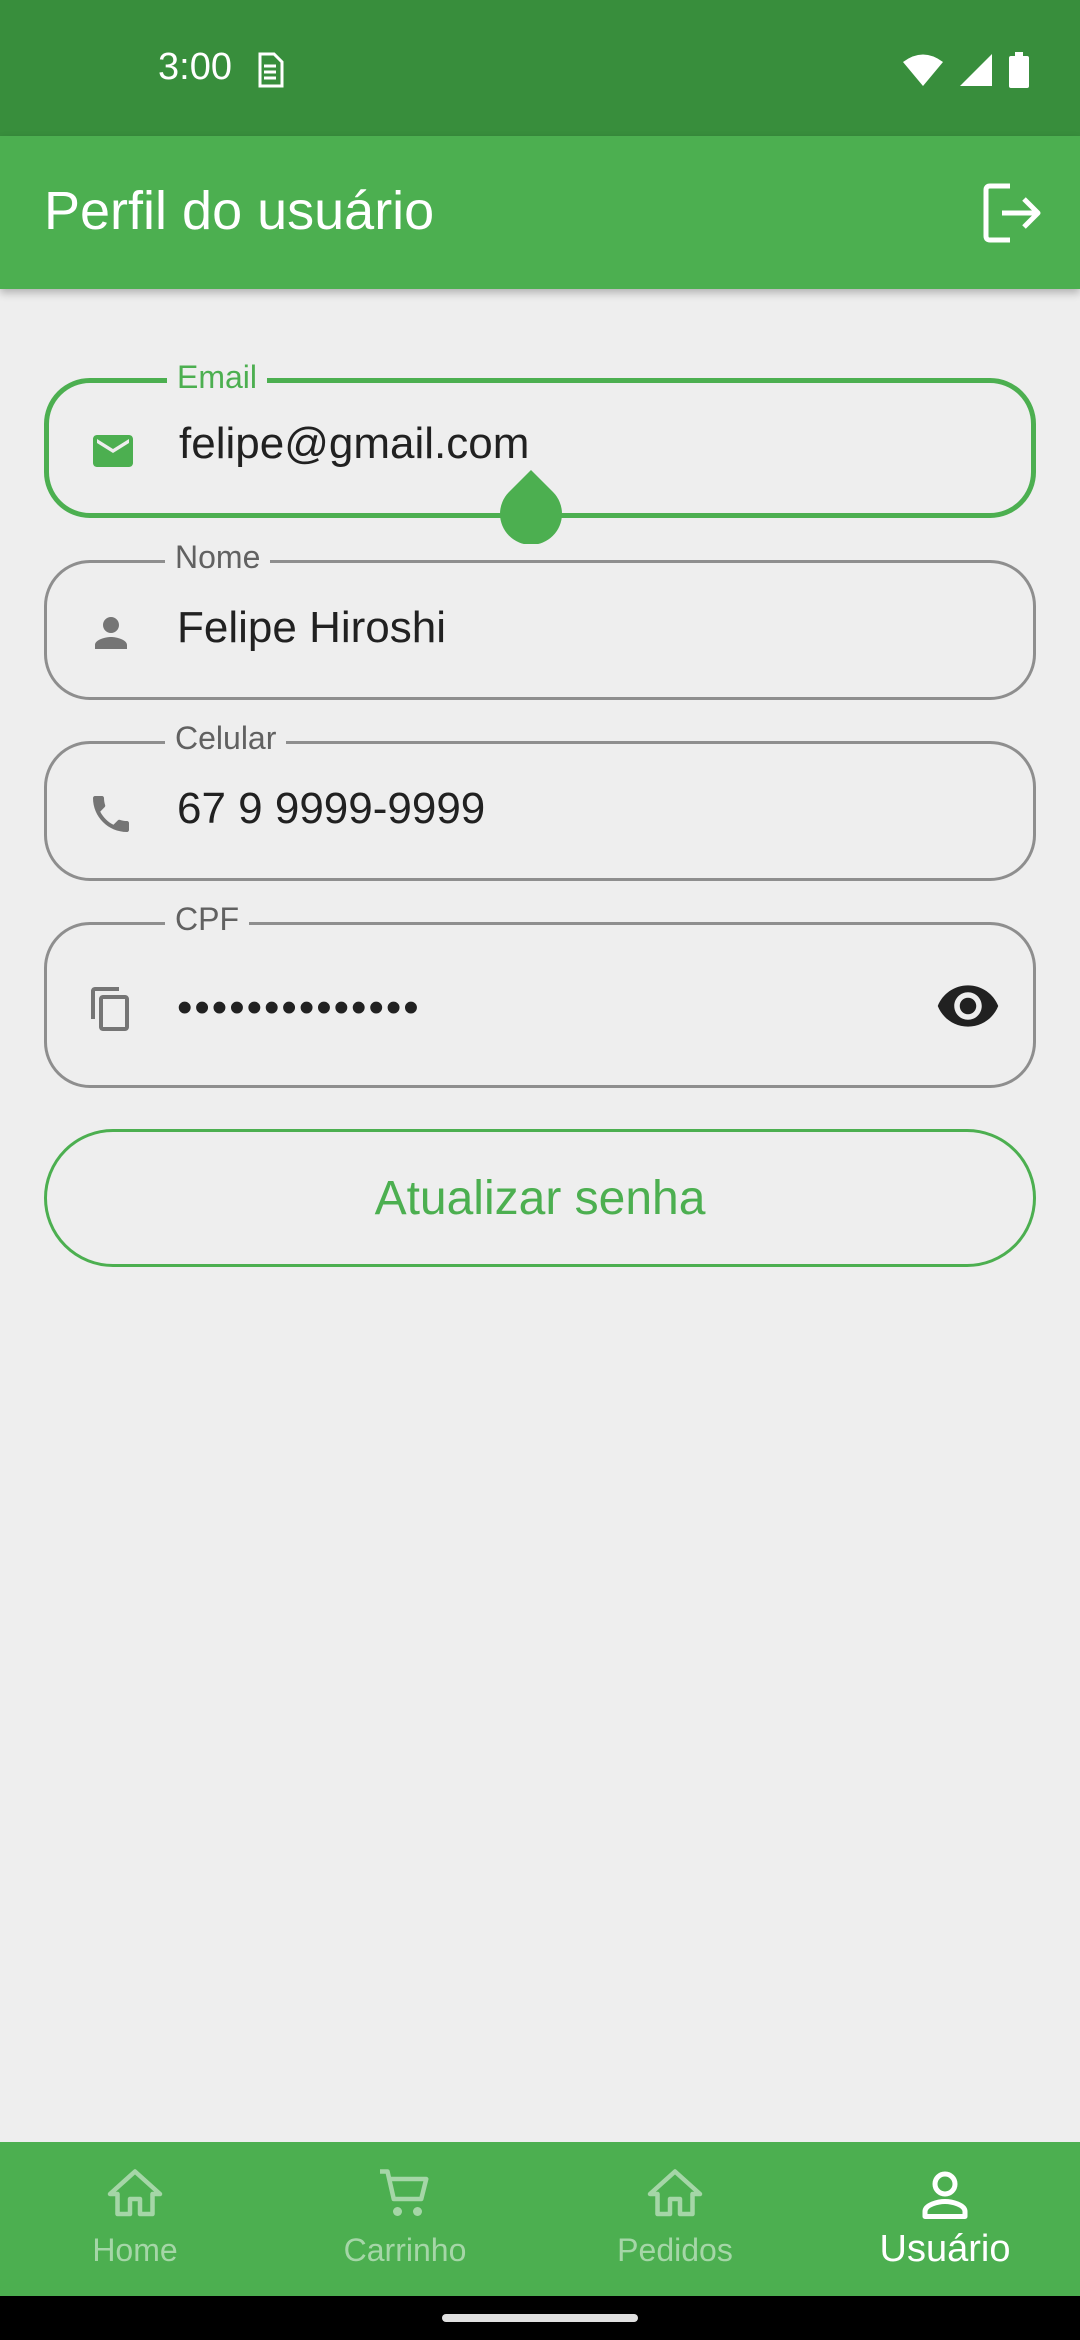 The image size is (1080, 2340). I want to click on email-icon, so click(113, 451).